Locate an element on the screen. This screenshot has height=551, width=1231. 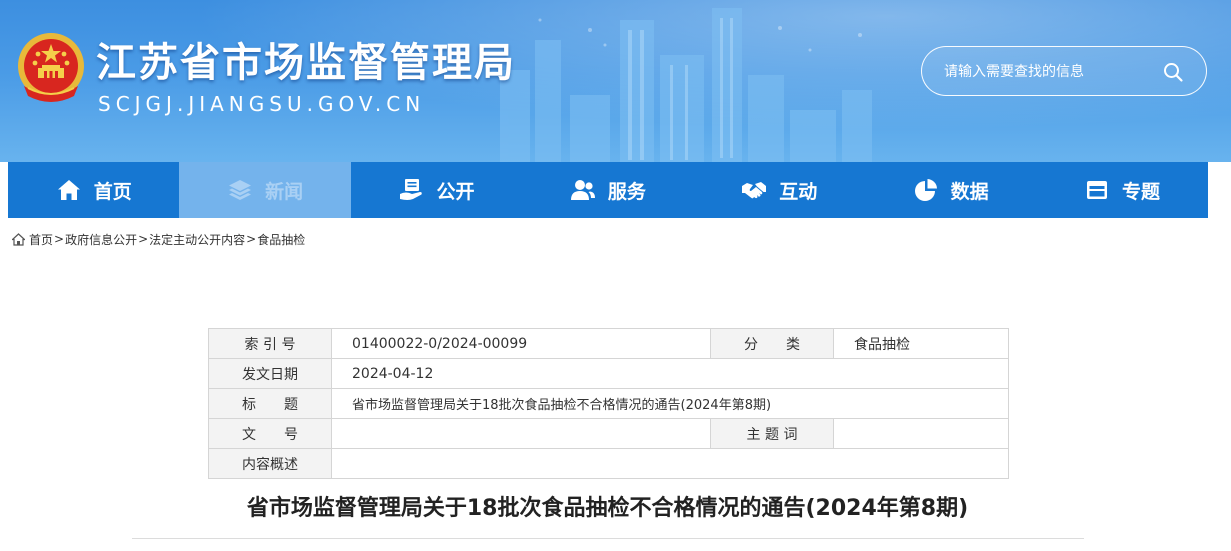
search-icon is located at coordinates (1173, 72).